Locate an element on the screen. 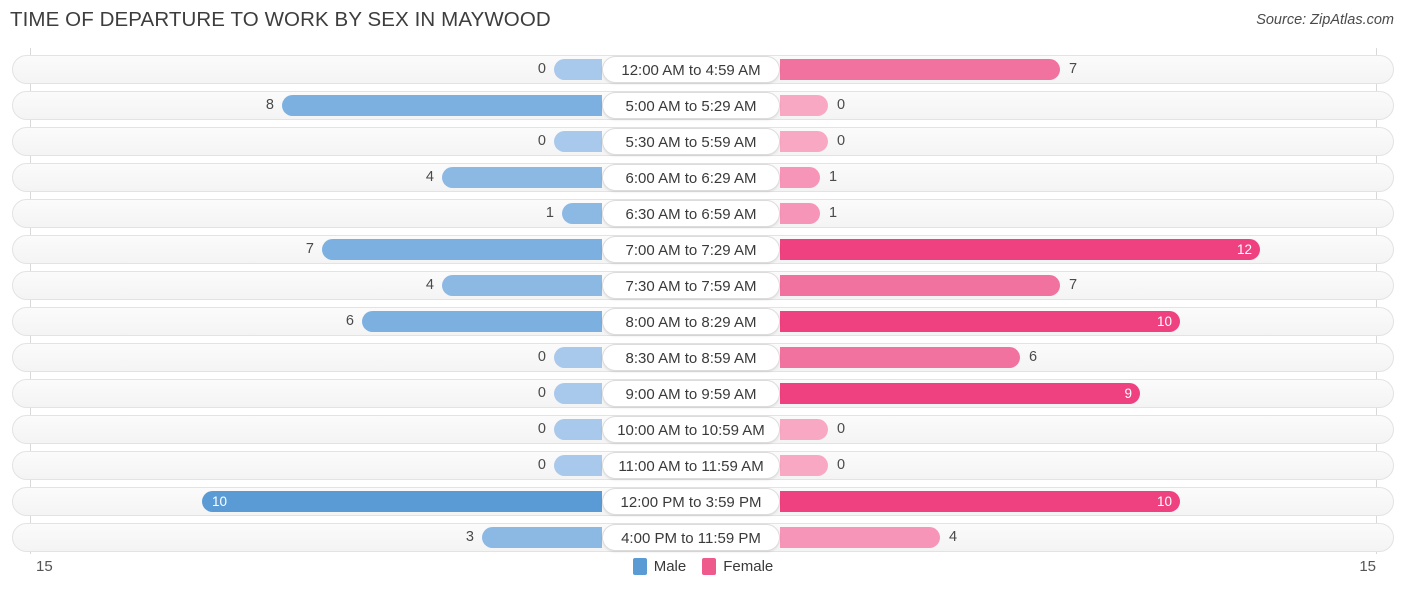 Image resolution: width=1406 pixels, height=594 pixels. table-row: 4 1 6:00 AM to 6:29 AM is located at coordinates (703, 177).